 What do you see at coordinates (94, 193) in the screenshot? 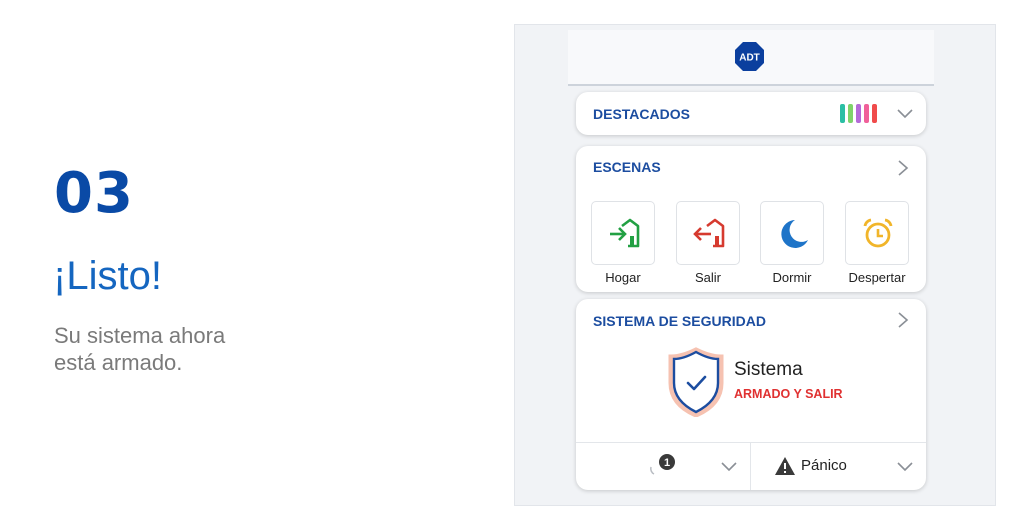
I see `step-number: 03` at bounding box center [94, 193].